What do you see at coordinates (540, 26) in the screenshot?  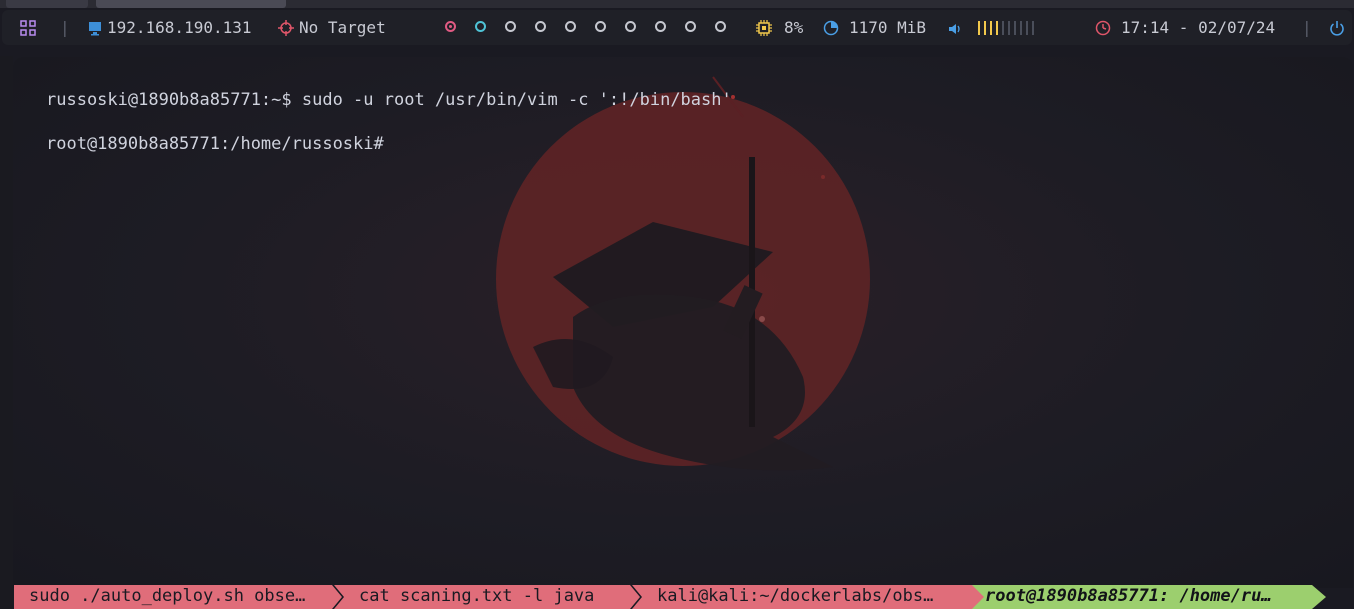 I see `workspace-4-button` at bounding box center [540, 26].